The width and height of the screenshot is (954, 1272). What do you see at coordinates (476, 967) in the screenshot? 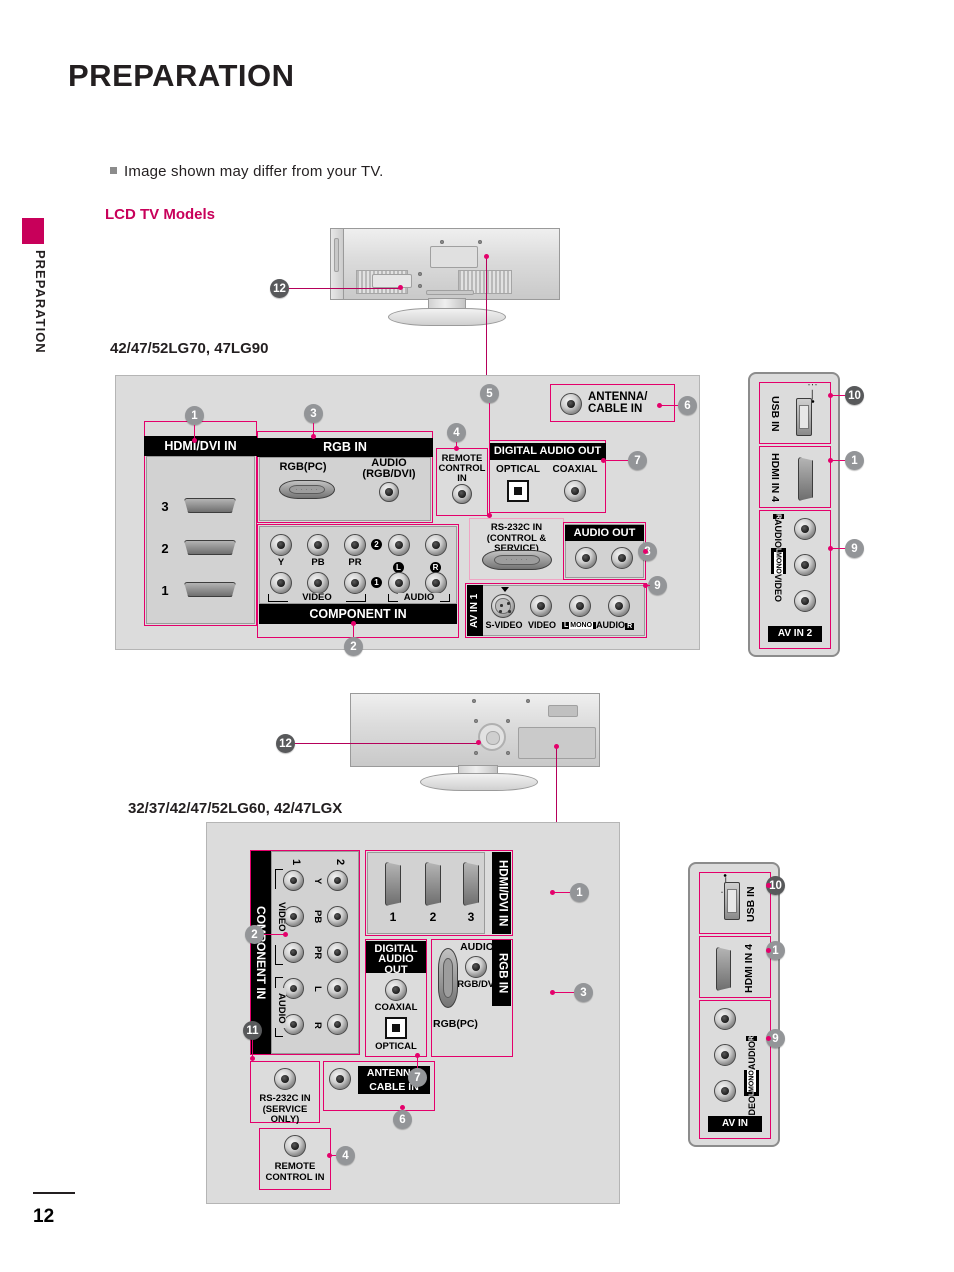
I see `rgb-in-p2-audio-jack` at bounding box center [476, 967].